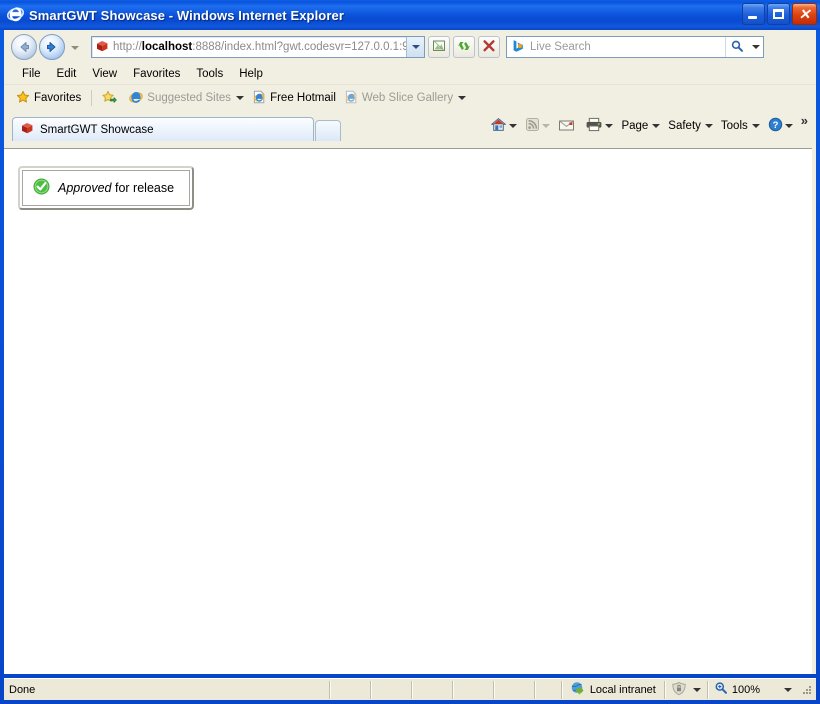 This screenshot has height=704, width=820. I want to click on approved-for-release-widget: Approved for release, so click(106, 188).